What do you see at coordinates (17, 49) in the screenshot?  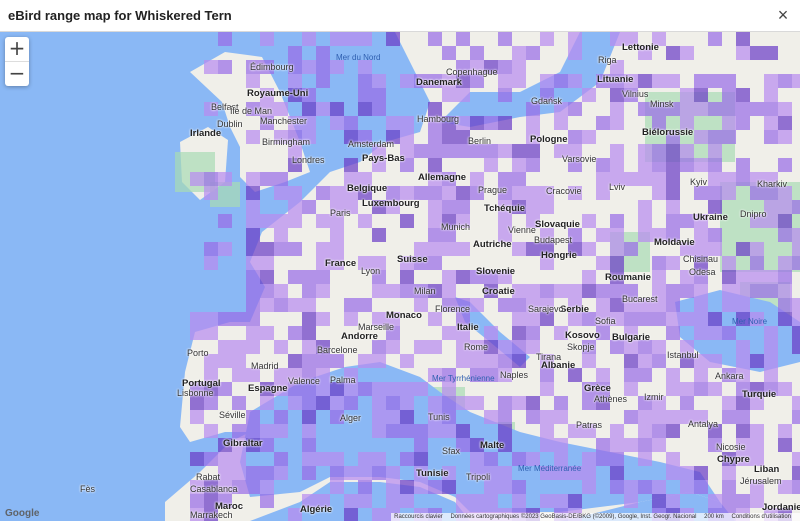 I see `zoom-in-button: +` at bounding box center [17, 49].